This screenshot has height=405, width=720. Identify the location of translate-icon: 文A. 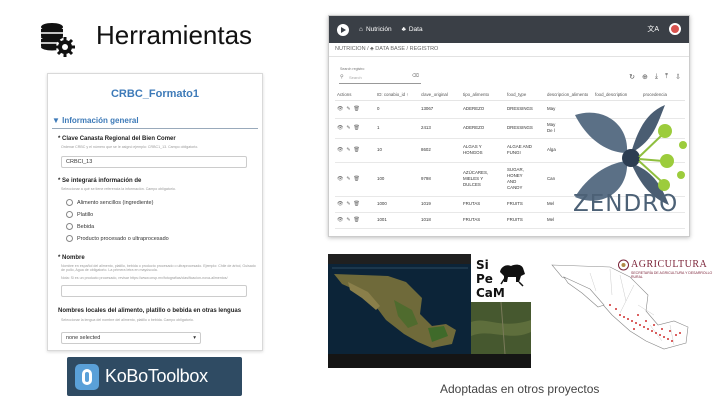
(653, 29).